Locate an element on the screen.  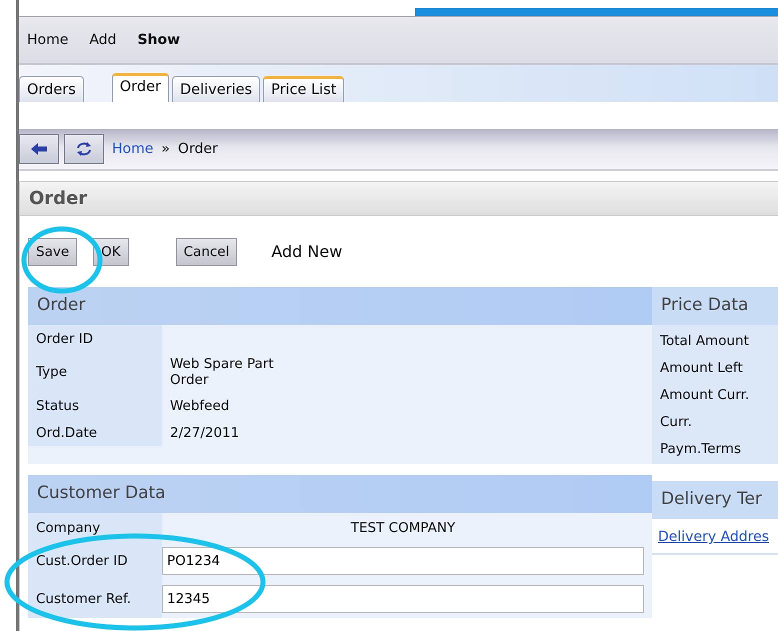
refresh-icon is located at coordinates (84, 149).